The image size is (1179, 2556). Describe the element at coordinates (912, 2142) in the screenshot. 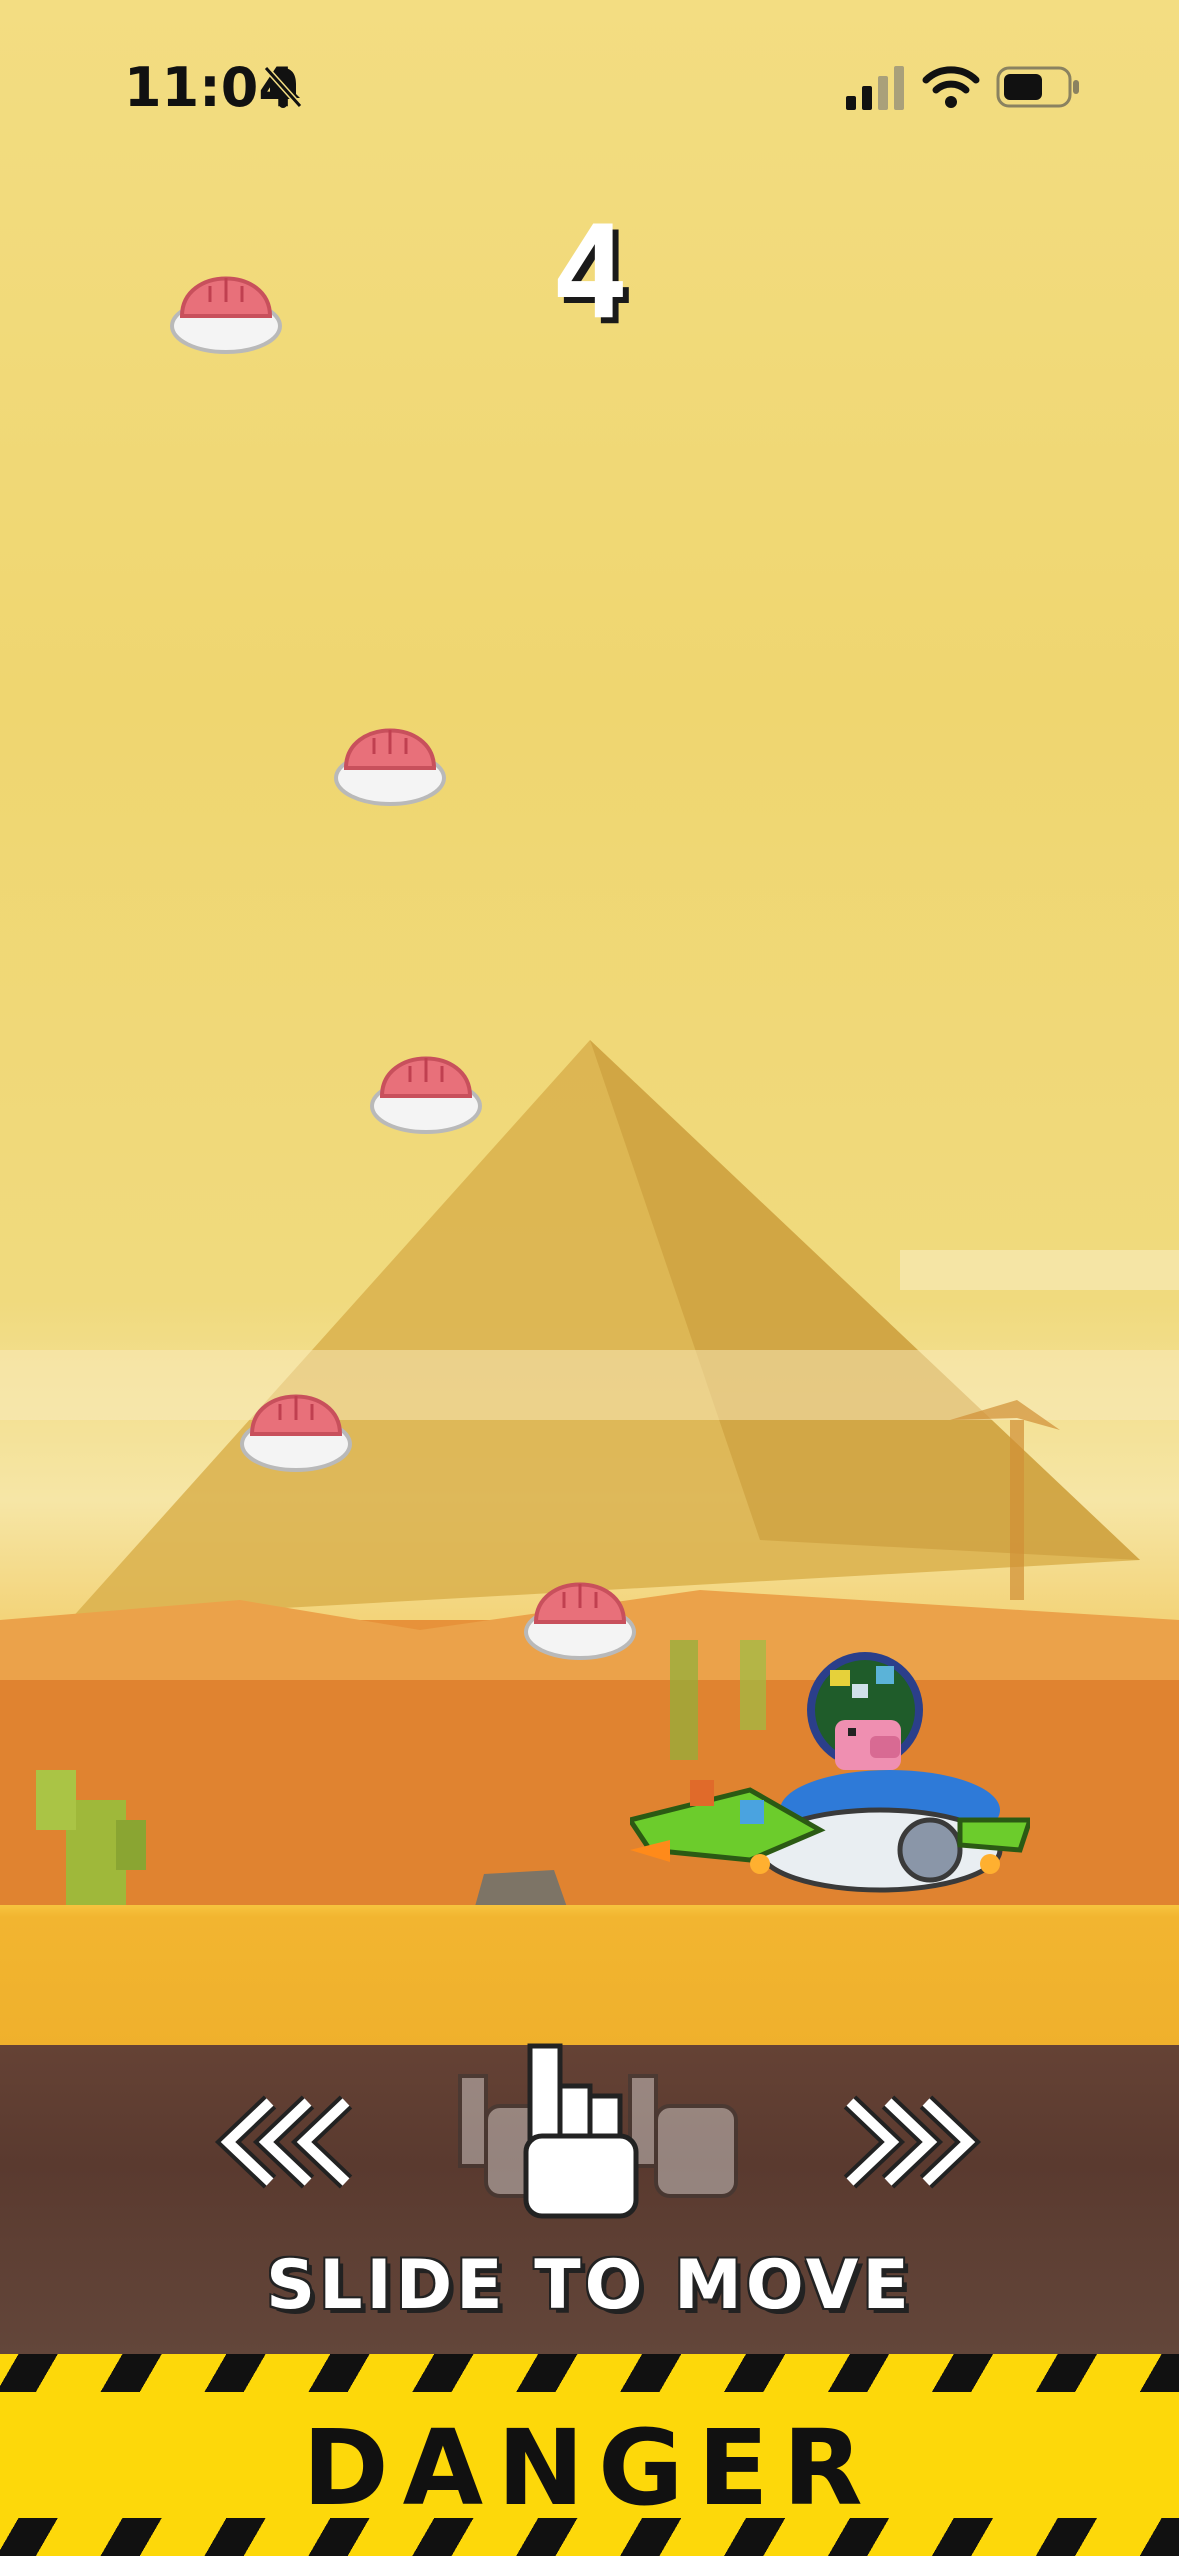

I see `right-arrows-icon` at that location.